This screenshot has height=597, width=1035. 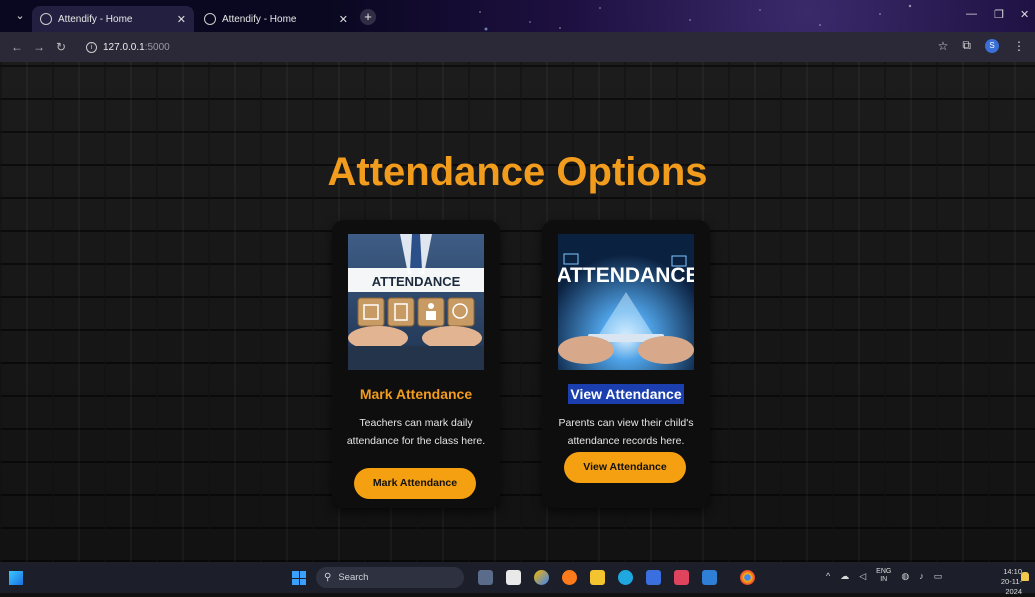 What do you see at coordinates (921, 576) in the screenshot?
I see `volume-icon: ♪` at bounding box center [921, 576].